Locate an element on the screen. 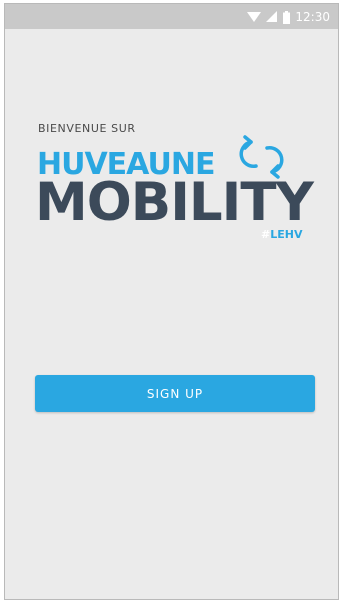 The height and width of the screenshot is (605, 345). battery-icon is located at coordinates (287, 17).